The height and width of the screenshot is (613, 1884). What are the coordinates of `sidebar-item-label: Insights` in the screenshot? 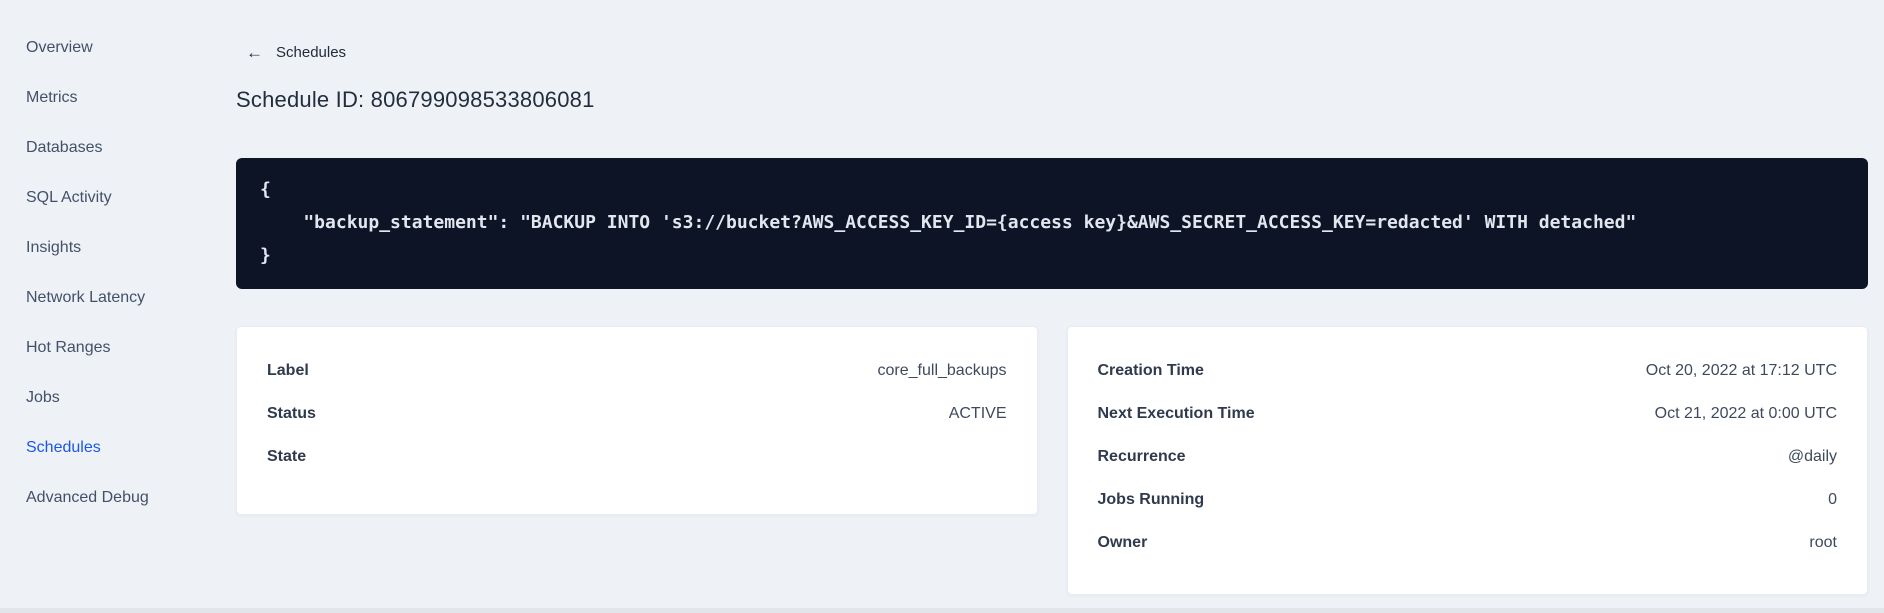 It's located at (54, 247).